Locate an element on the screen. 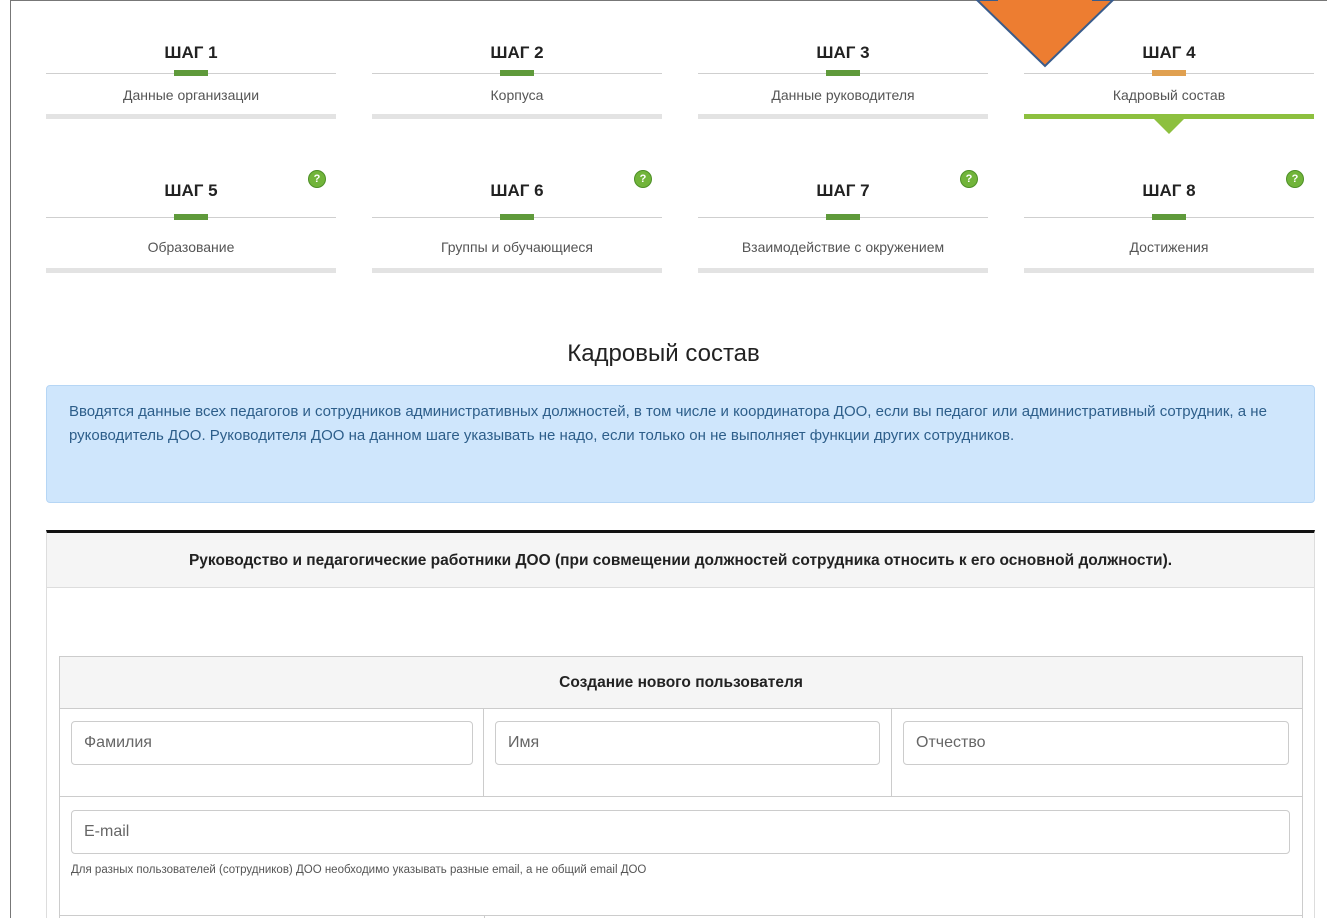  patronymic-cell: Отчество is located at coordinates (1097, 753).